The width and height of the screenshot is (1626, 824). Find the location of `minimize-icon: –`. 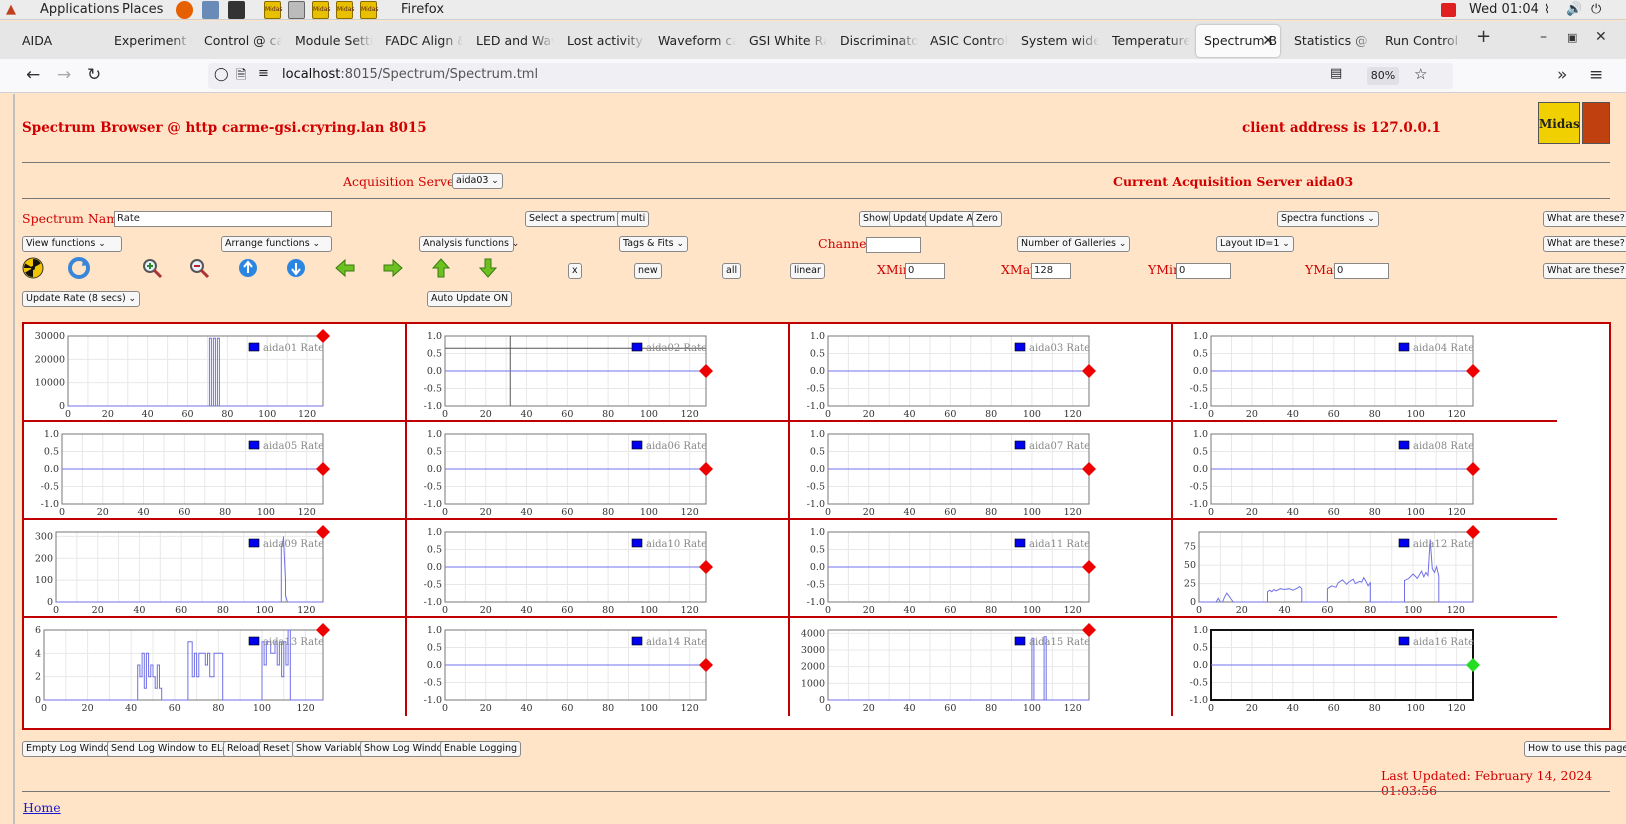

minimize-icon: – is located at coordinates (1543, 37).